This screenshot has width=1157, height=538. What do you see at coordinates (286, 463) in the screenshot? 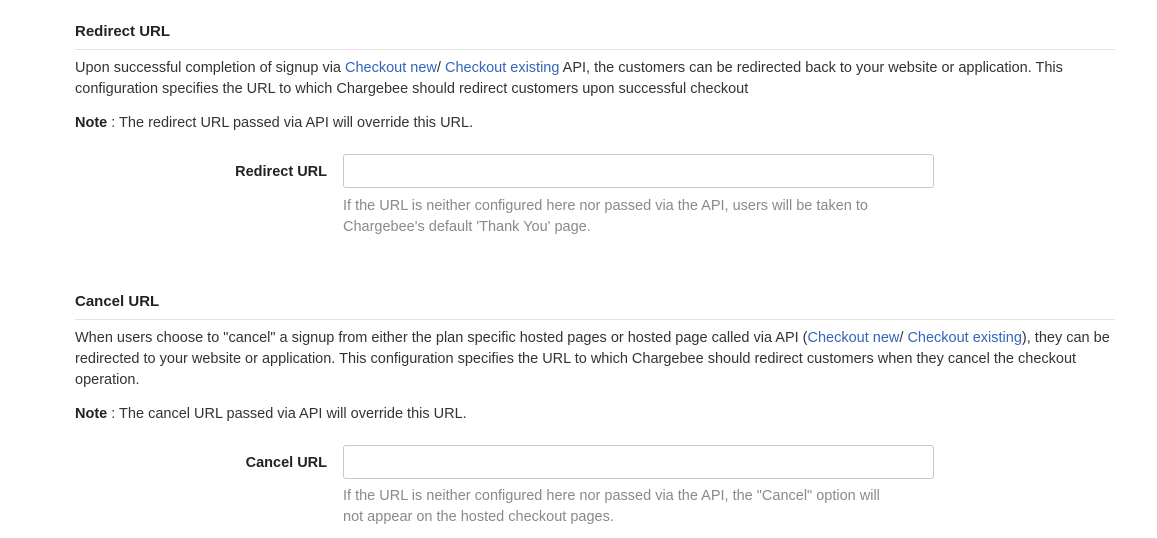
I see `cancel-url-label: Cancel URL` at bounding box center [286, 463].